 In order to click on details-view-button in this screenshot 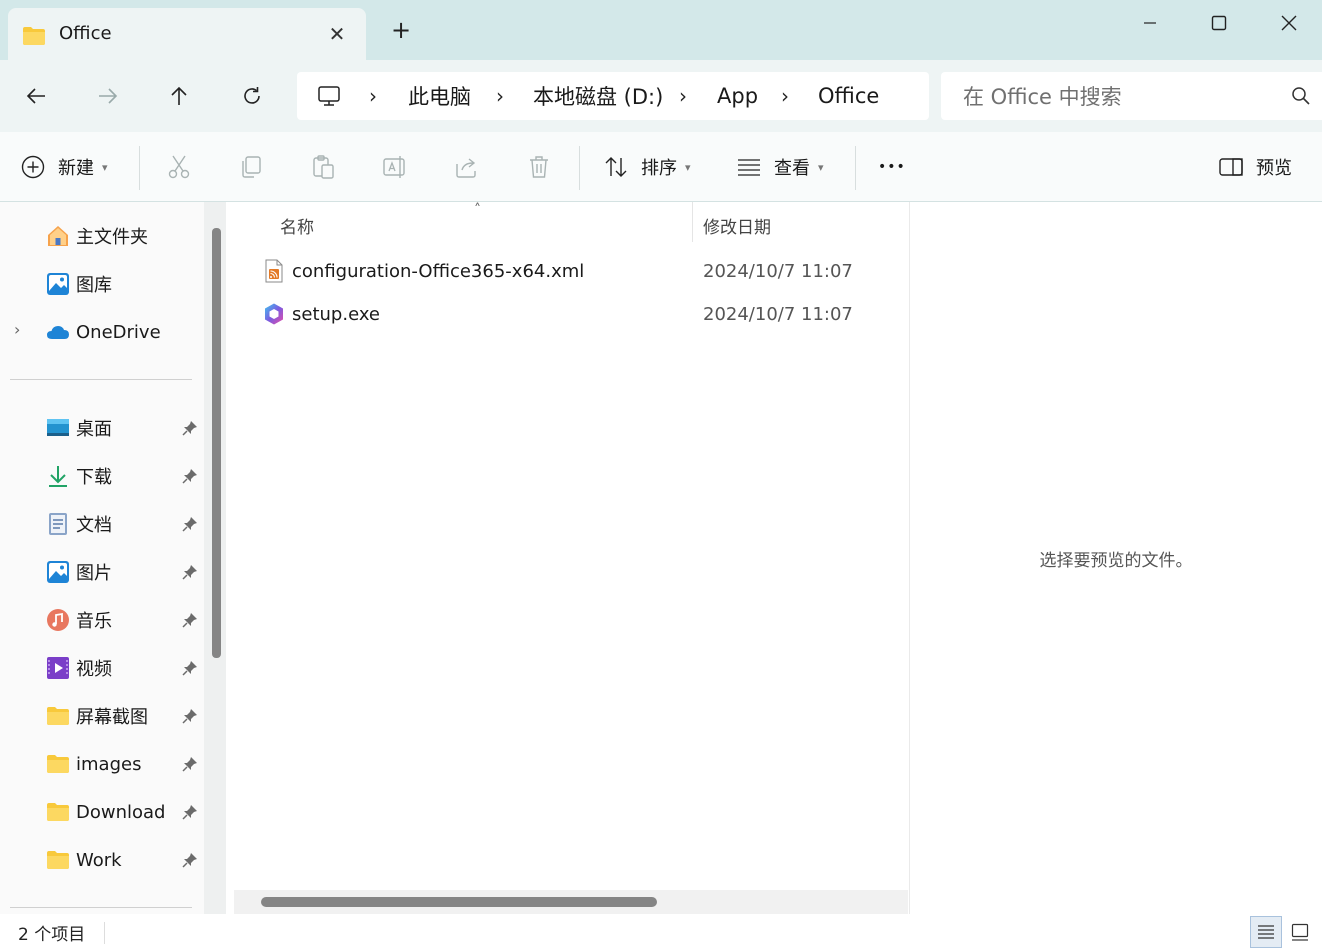, I will do `click(1266, 932)`.